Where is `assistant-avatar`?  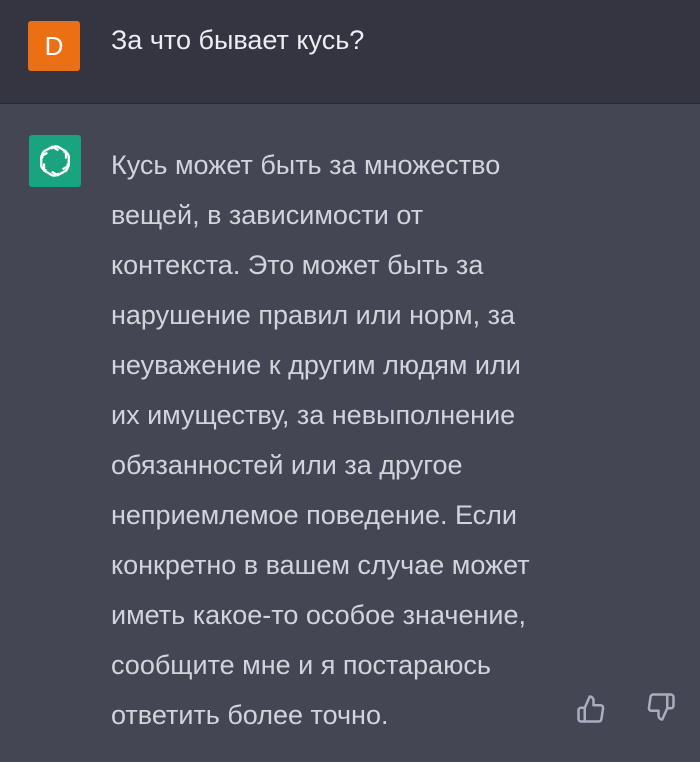
assistant-avatar is located at coordinates (55, 161).